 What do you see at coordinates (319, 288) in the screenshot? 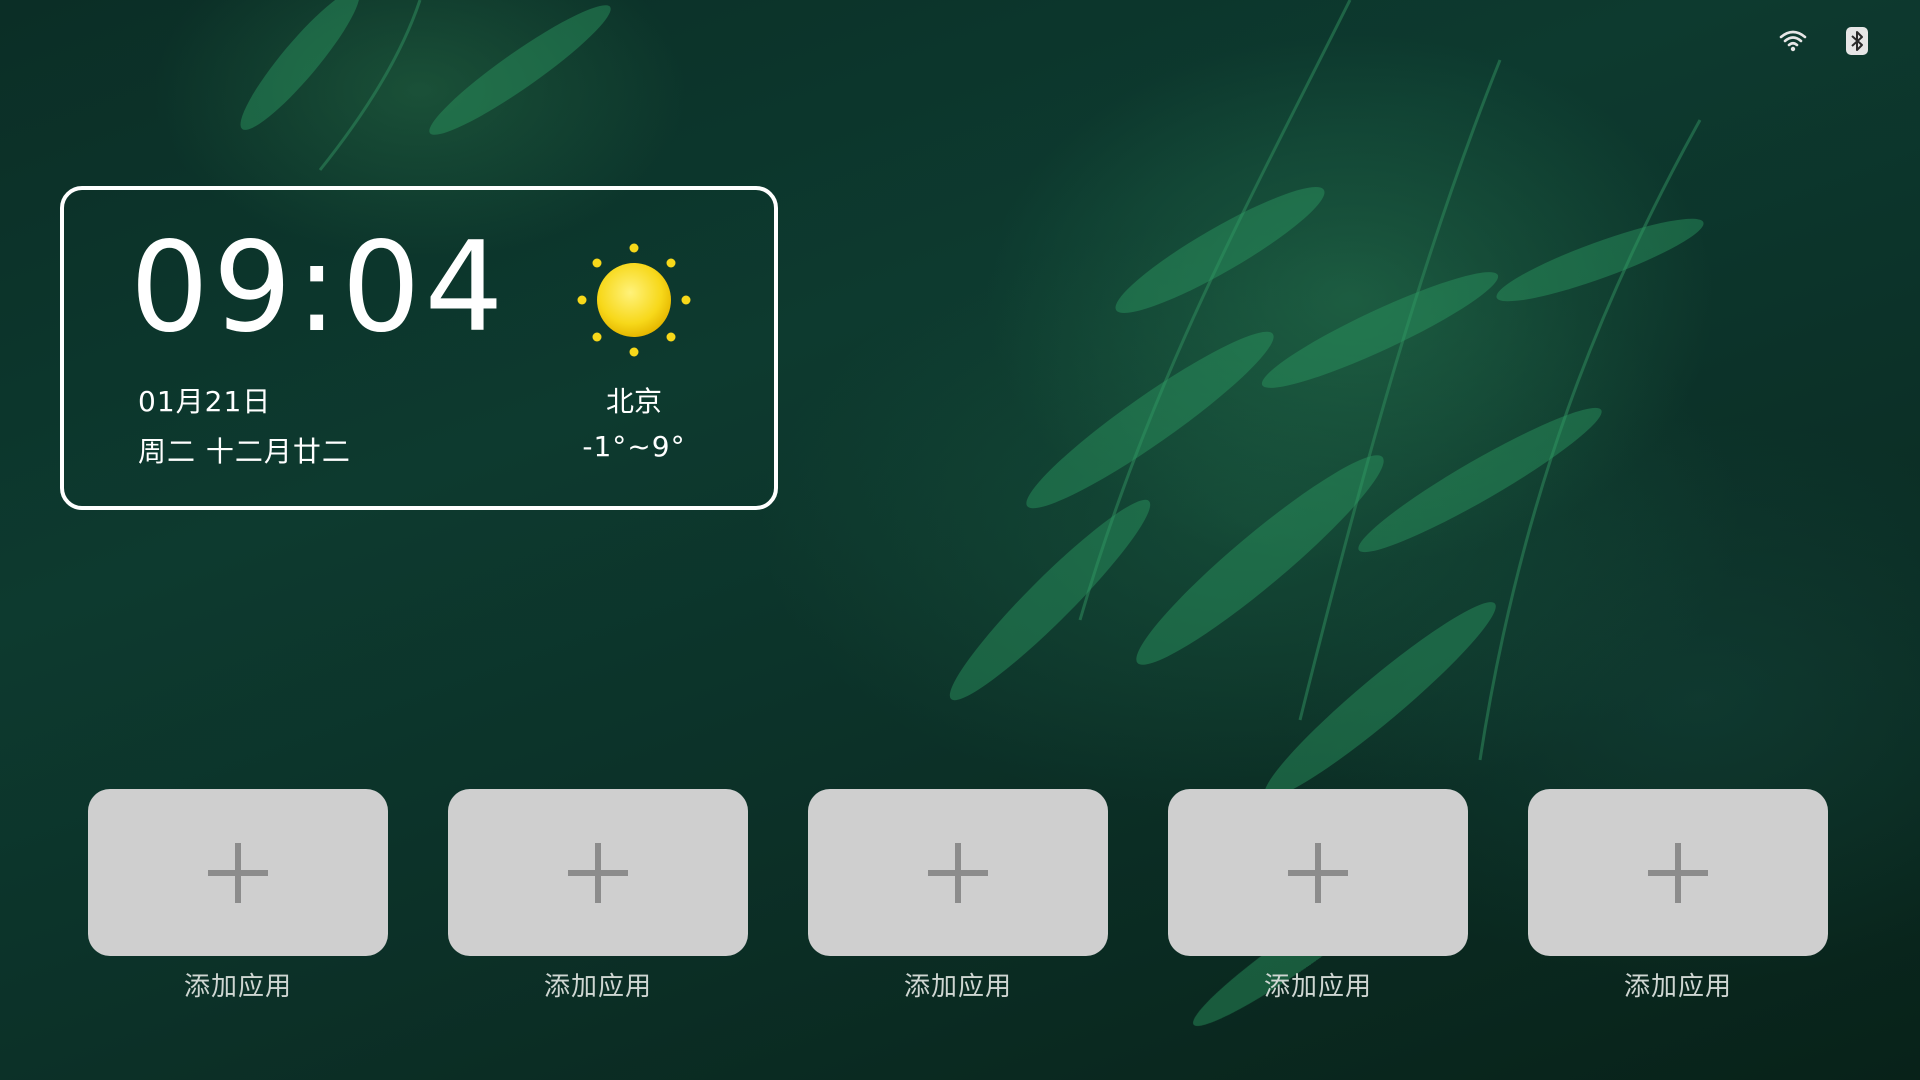
I see `clock-time: 09:04` at bounding box center [319, 288].